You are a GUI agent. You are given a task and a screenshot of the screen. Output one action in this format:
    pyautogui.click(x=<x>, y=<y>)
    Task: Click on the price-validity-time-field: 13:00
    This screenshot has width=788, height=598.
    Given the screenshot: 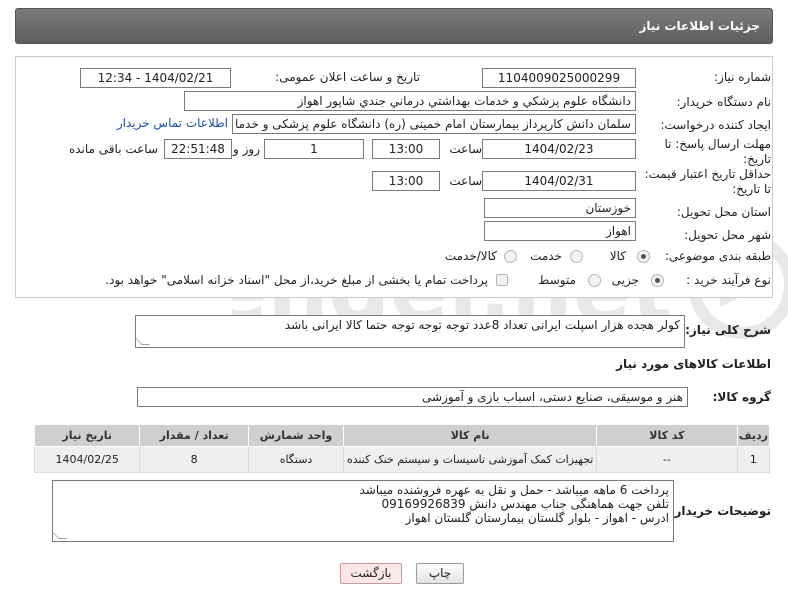 What is the action you would take?
    pyautogui.click(x=406, y=181)
    